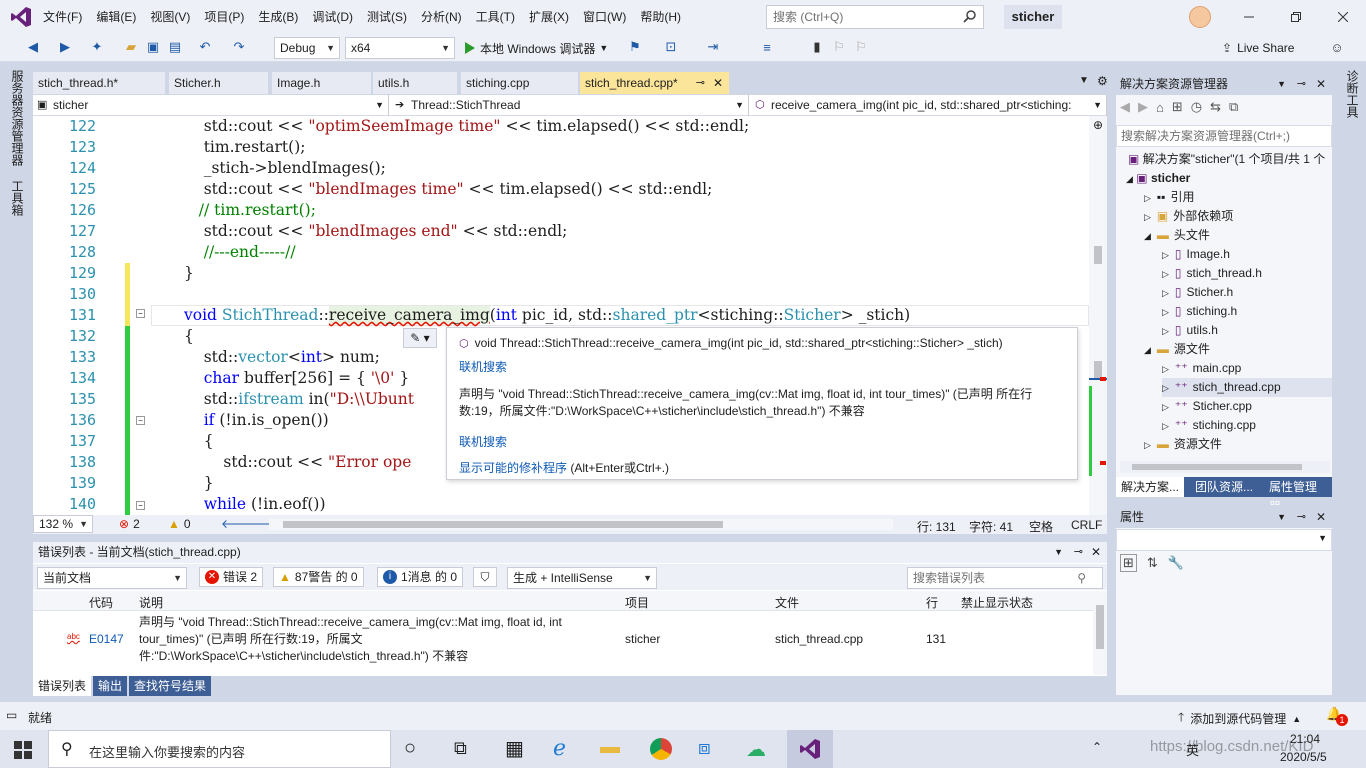  Describe the element at coordinates (787, 602) in the screenshot. I see `col-file: 文件` at that location.